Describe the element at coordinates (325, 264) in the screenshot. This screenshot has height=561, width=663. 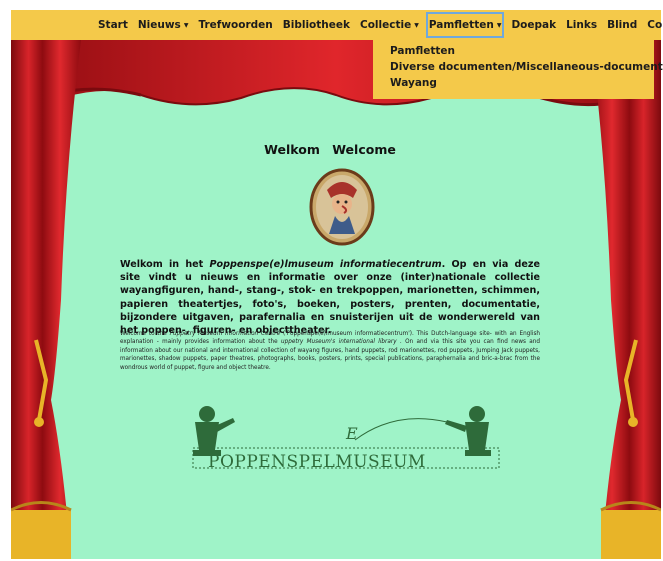
I see `intro-dutch-museum-name: Poppenspe(e)lmuseum informatiecentrum` at that location.